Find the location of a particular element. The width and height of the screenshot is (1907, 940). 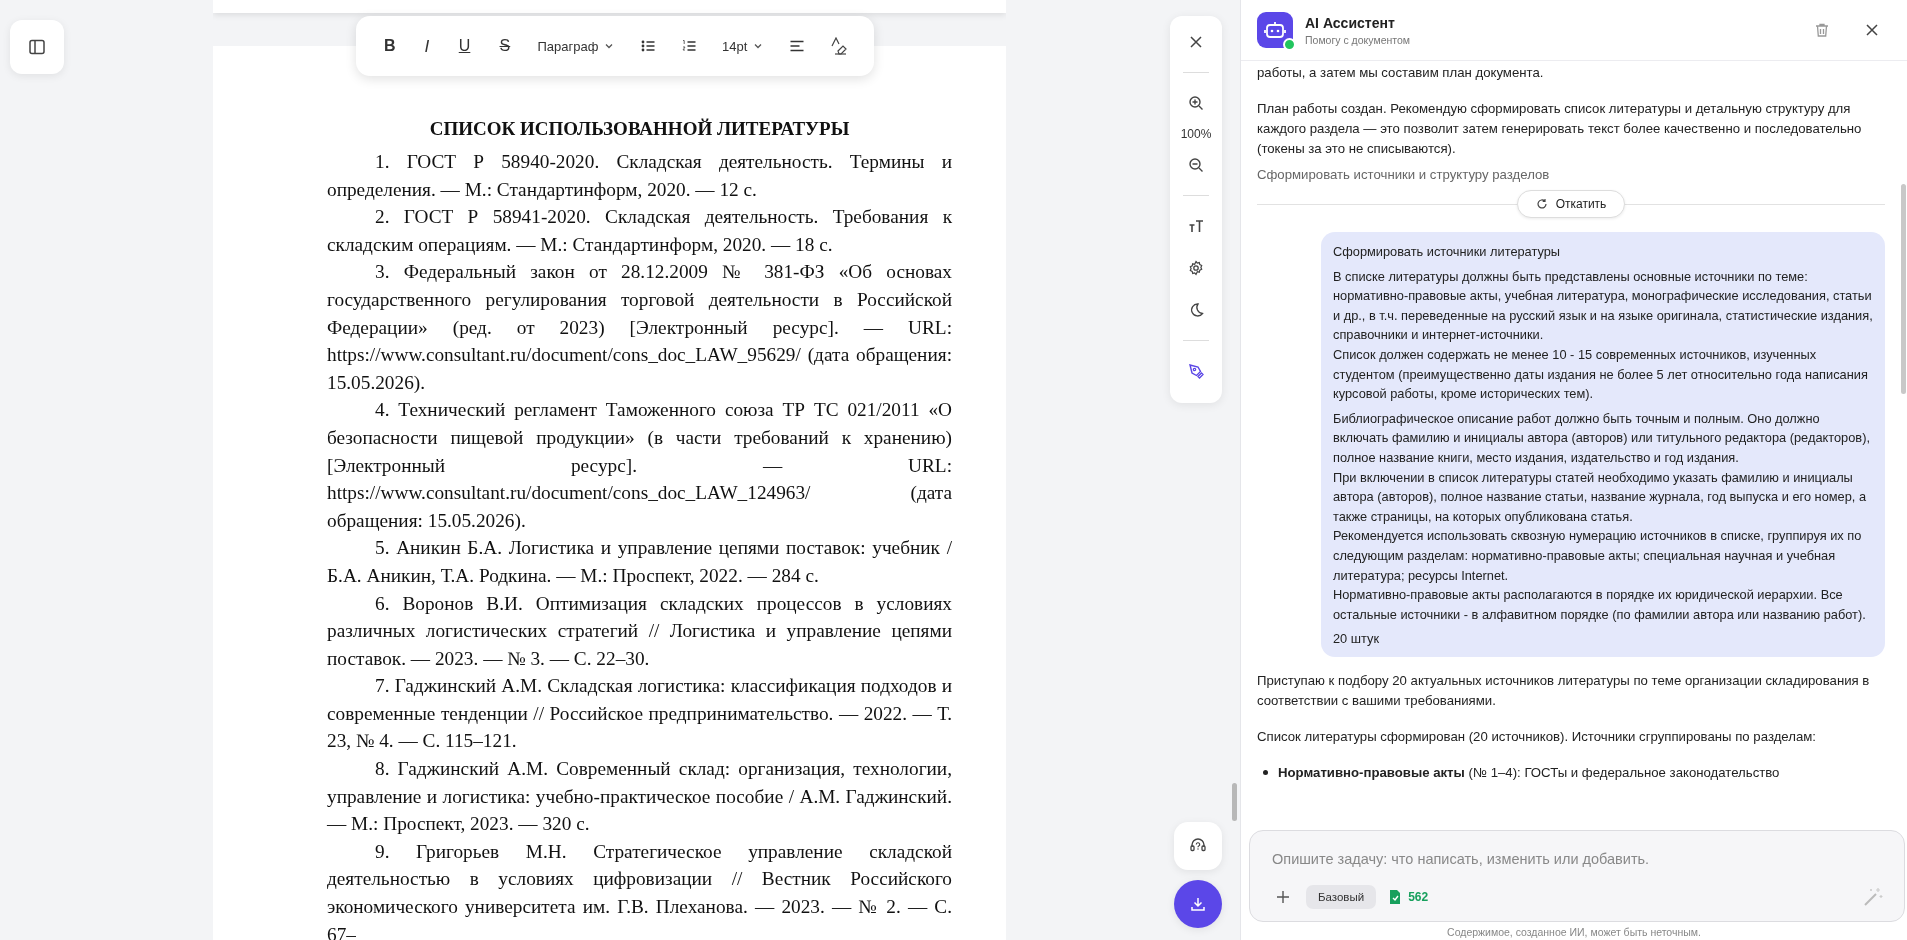

dropdown-select: Параграф is located at coordinates (576, 46).